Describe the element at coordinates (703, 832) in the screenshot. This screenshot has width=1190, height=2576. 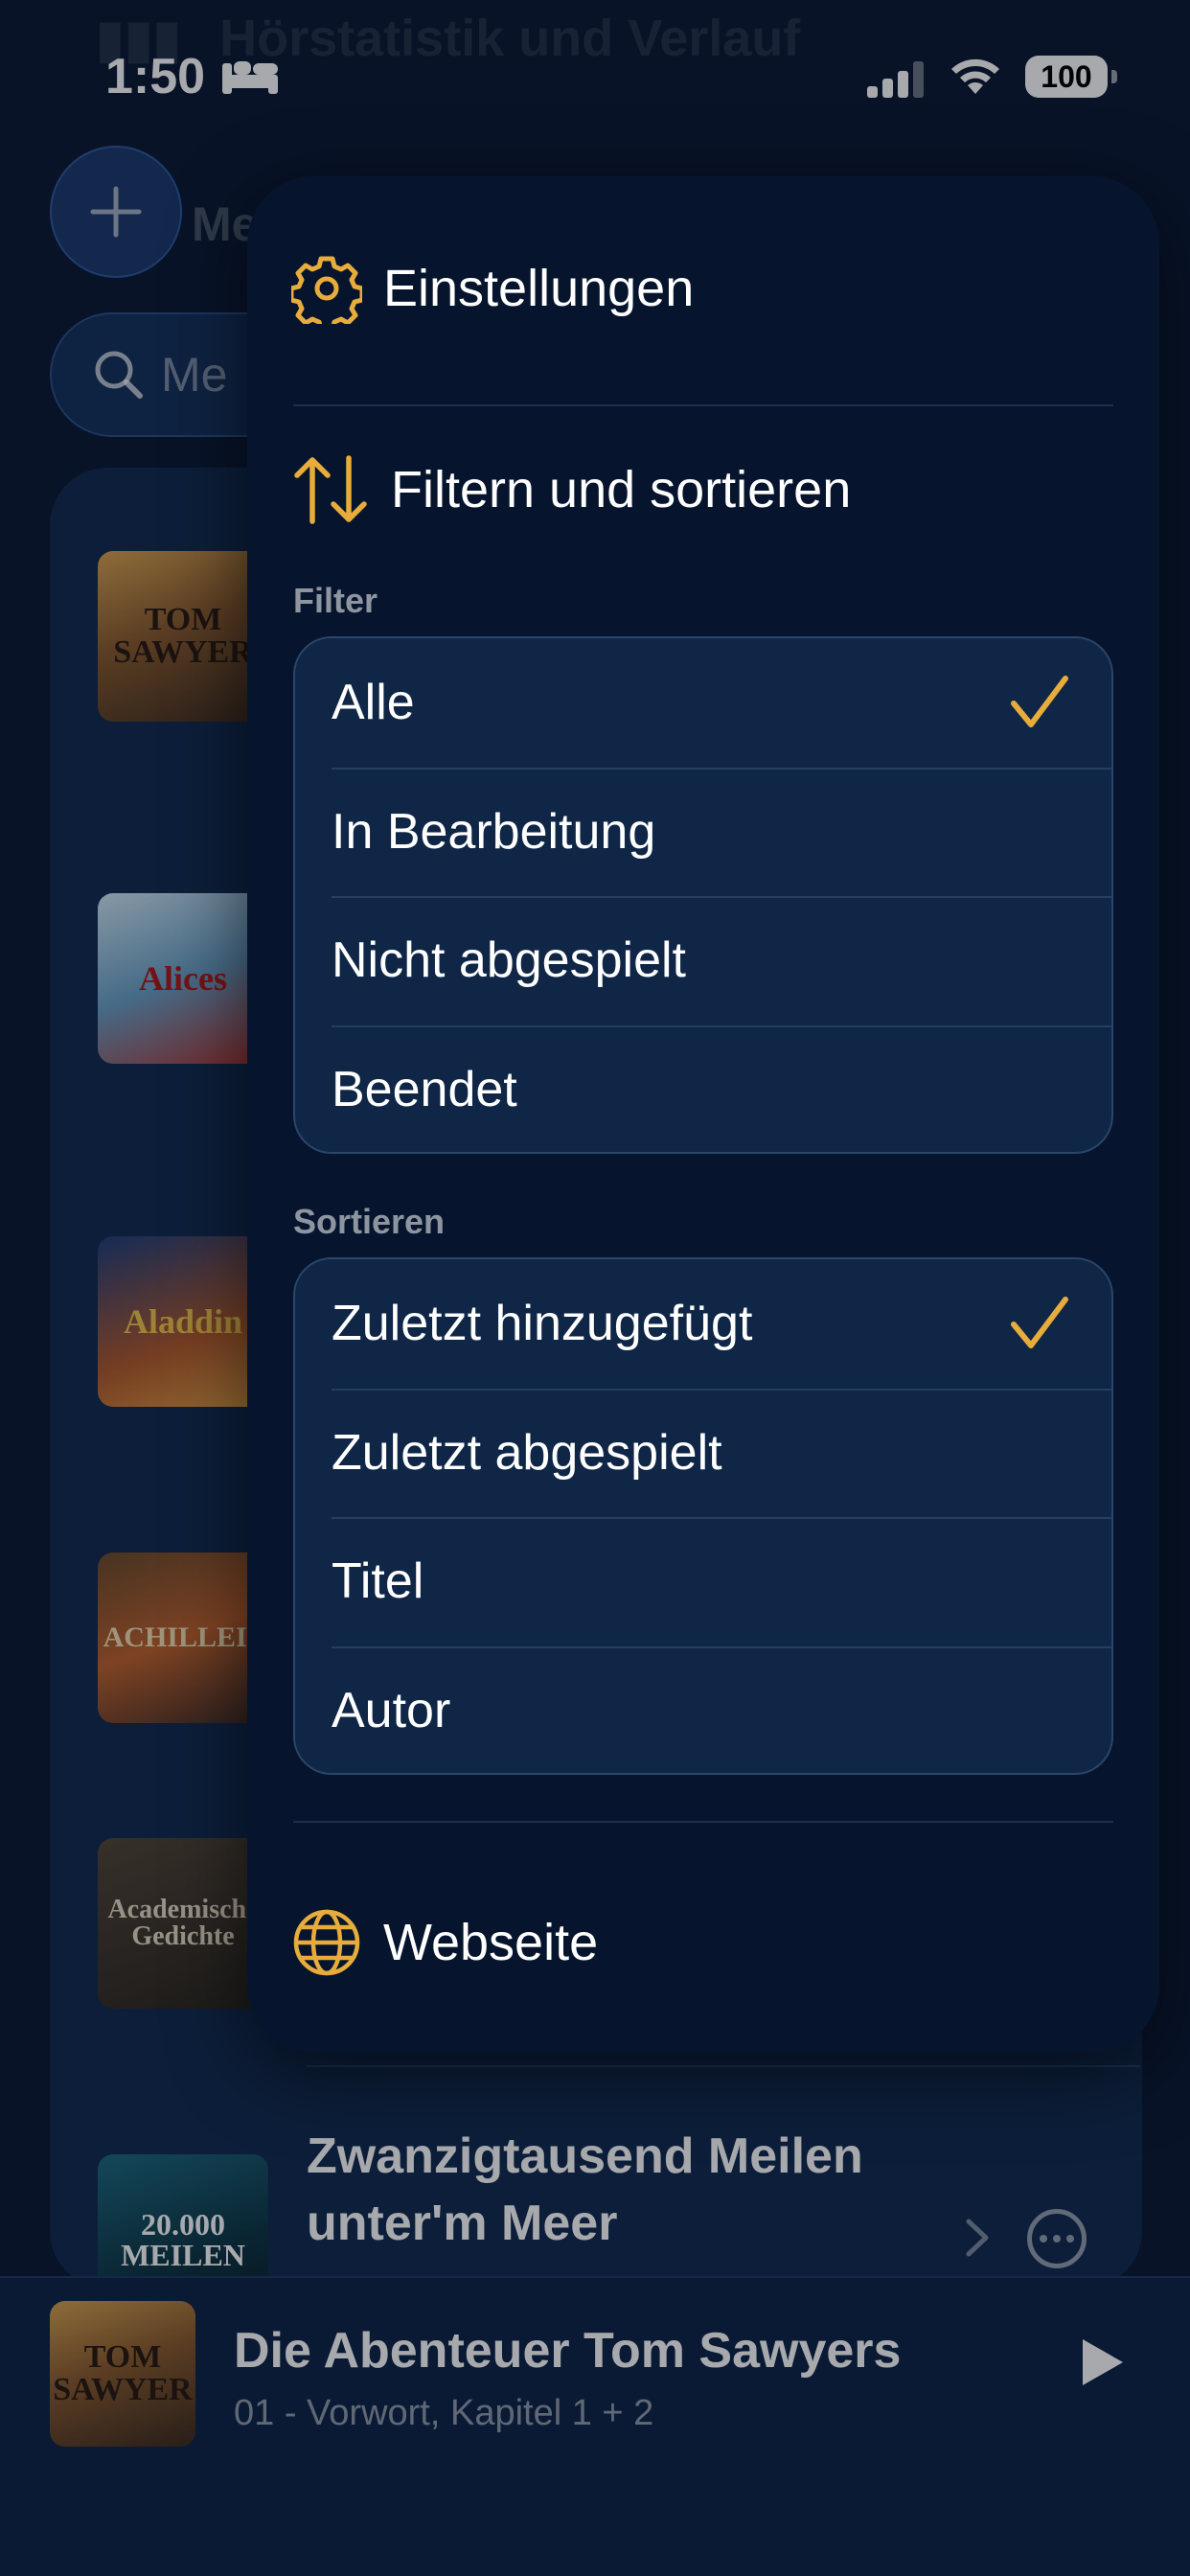
I see `filter-option-in-bearbeitung: In Bearbeitung` at that location.